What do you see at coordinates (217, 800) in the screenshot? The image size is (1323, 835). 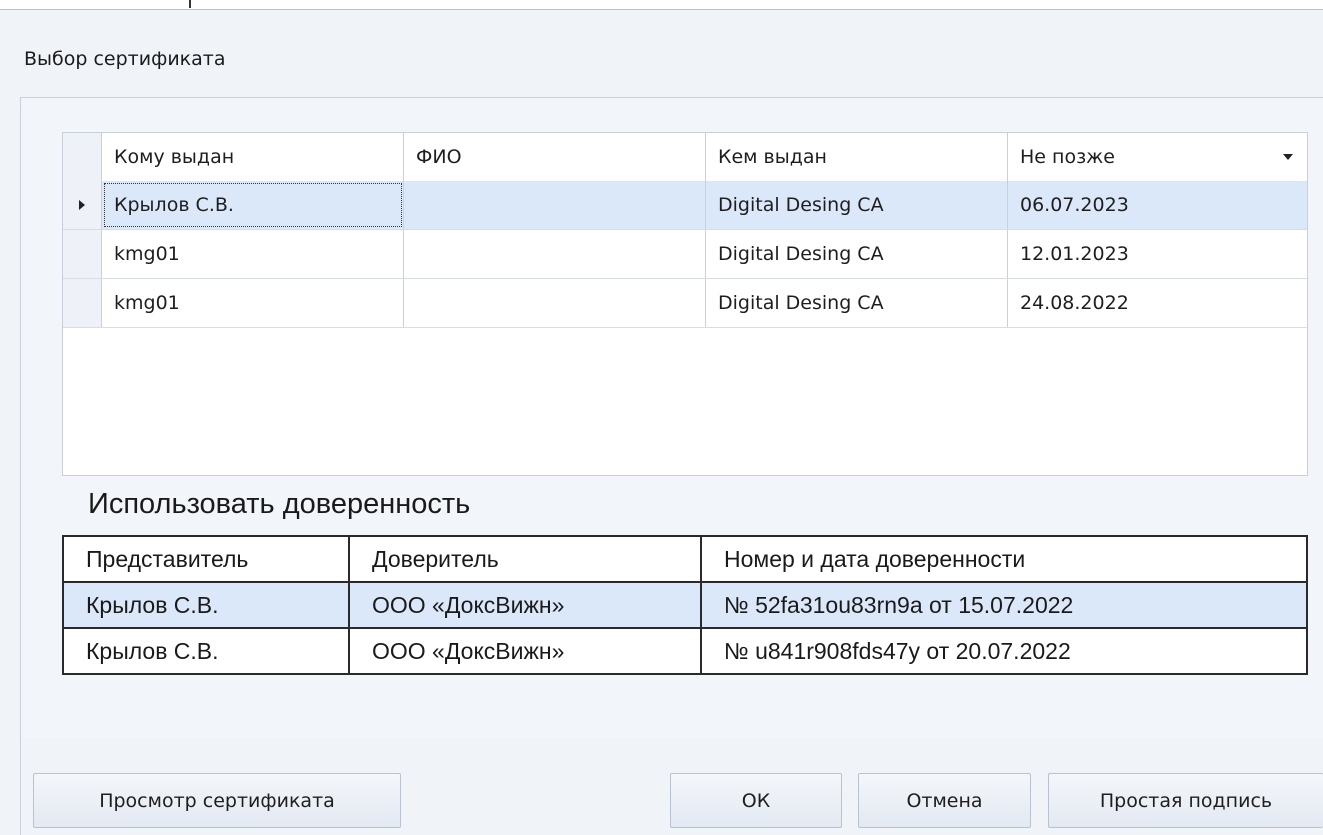 I see `view-certificate-button: Просмотр сертификата` at bounding box center [217, 800].